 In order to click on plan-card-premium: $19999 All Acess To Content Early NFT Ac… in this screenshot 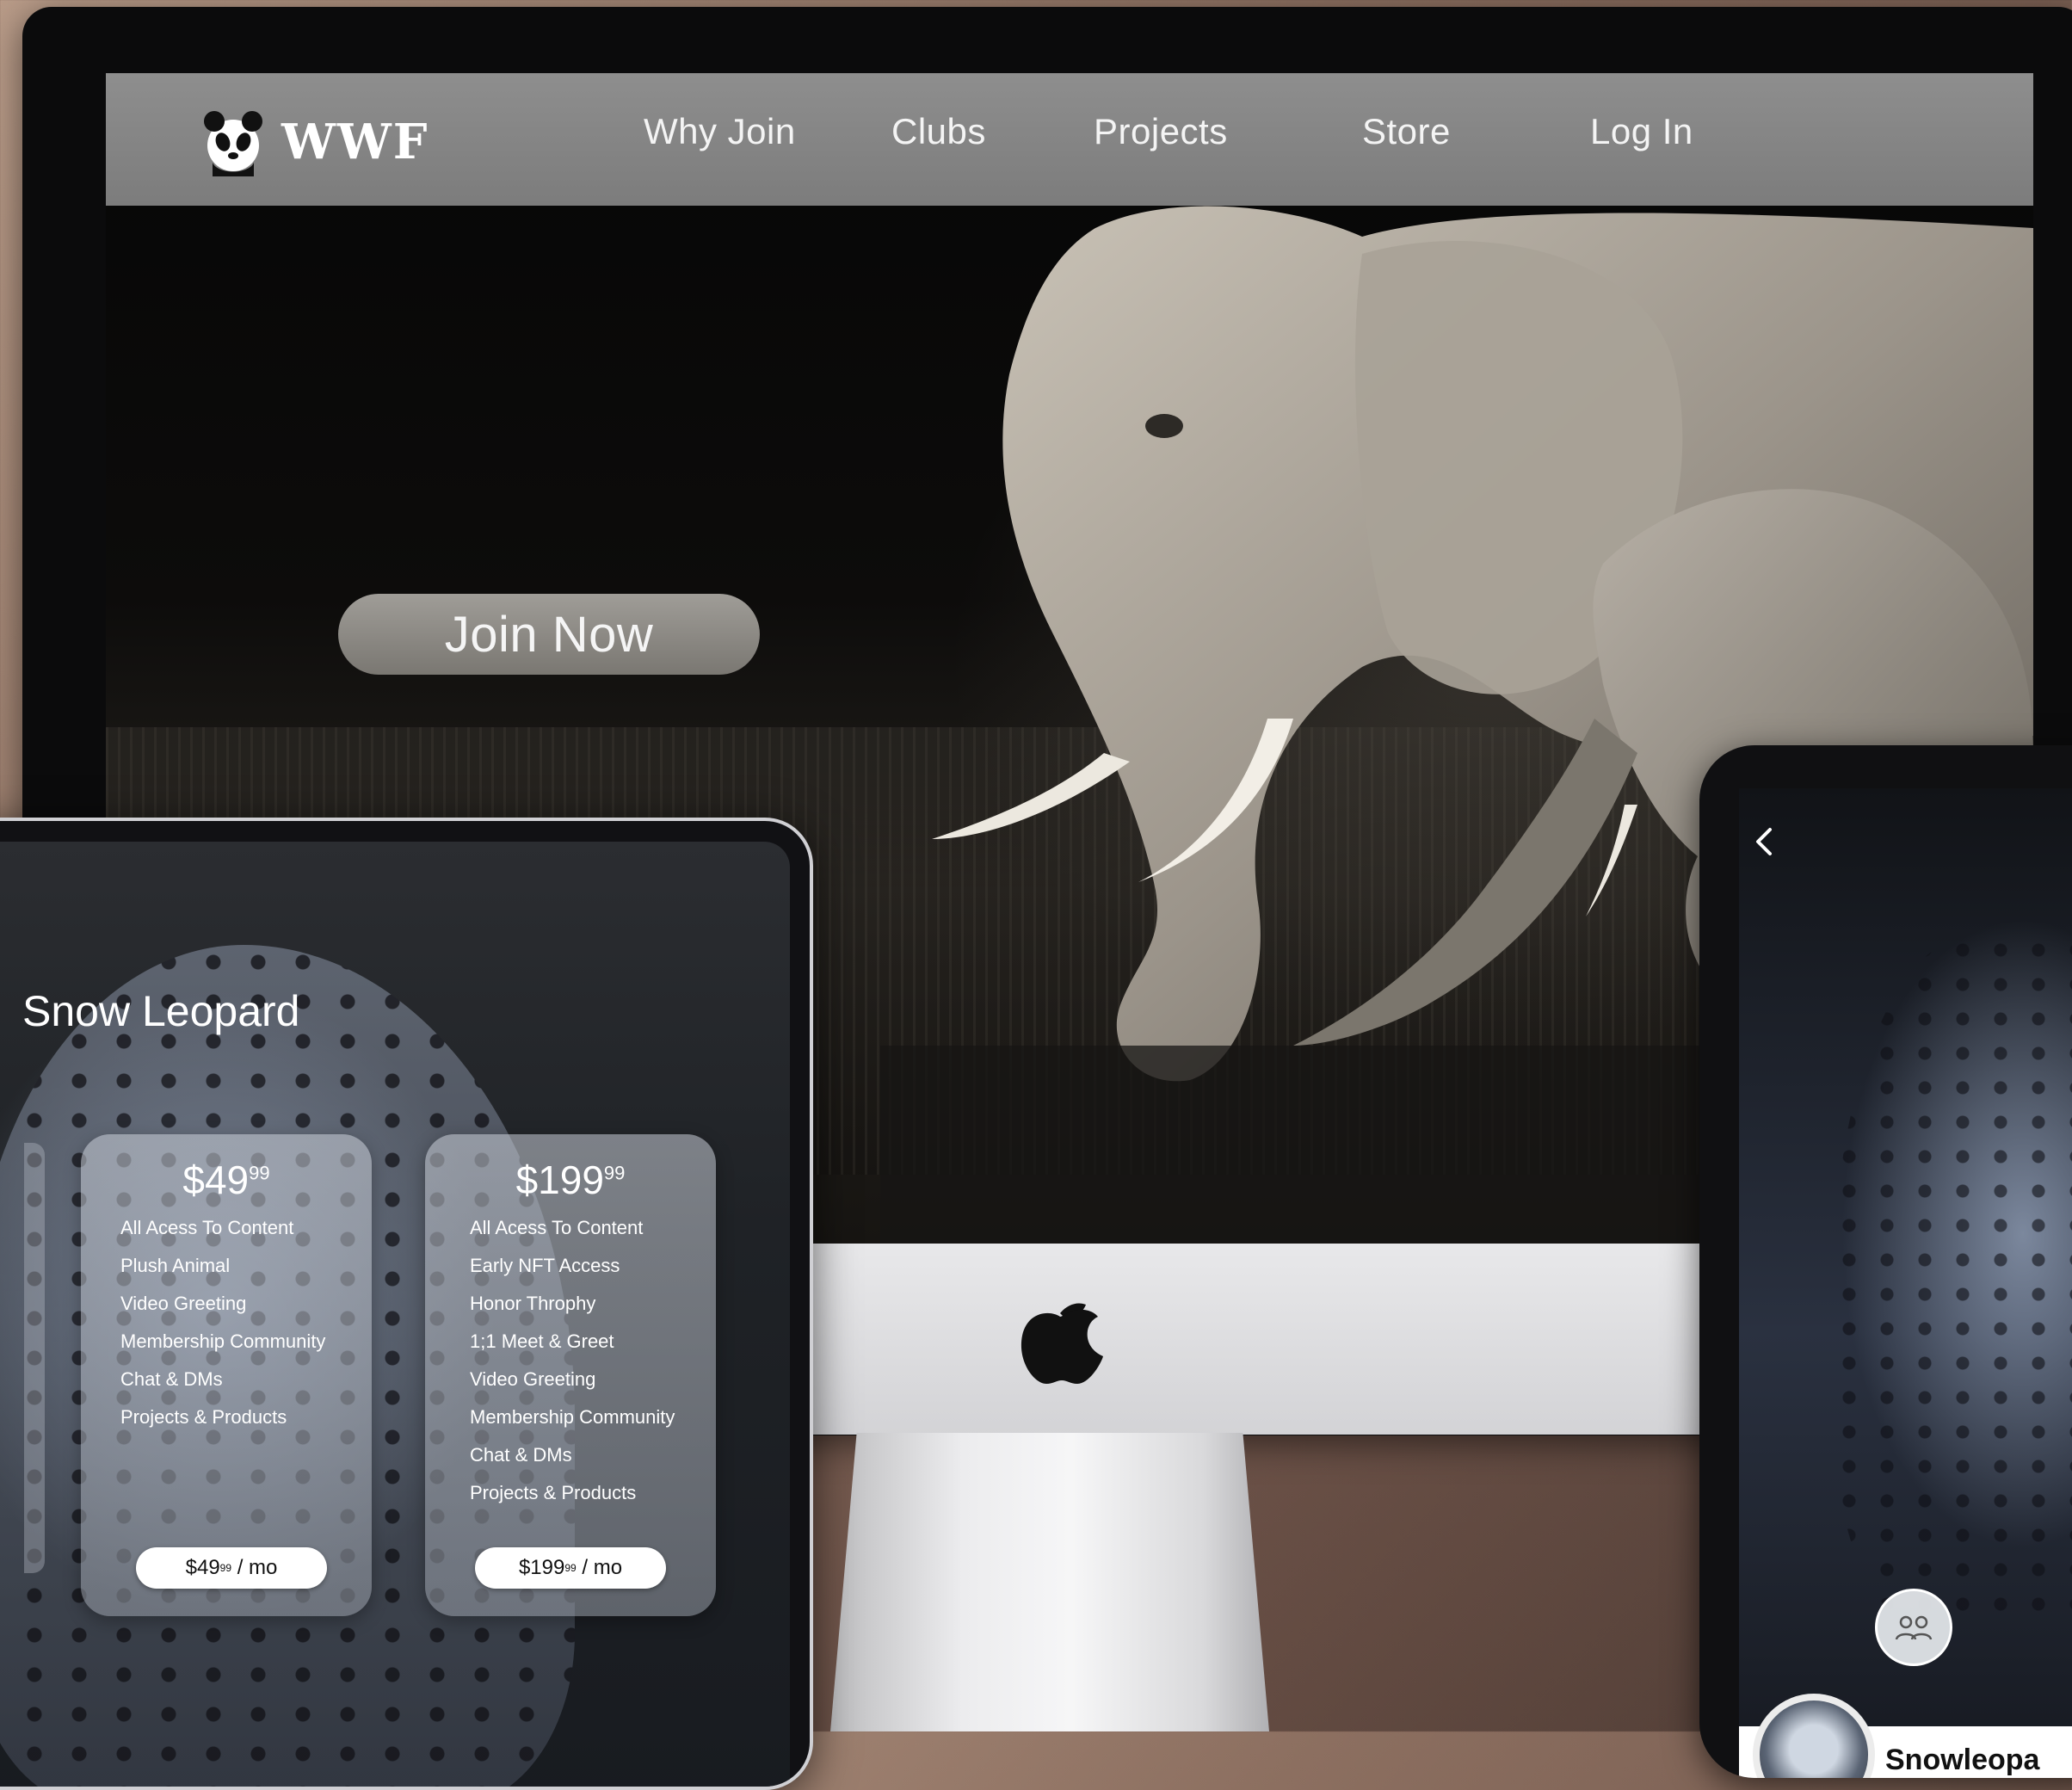, I will do `click(570, 1375)`.